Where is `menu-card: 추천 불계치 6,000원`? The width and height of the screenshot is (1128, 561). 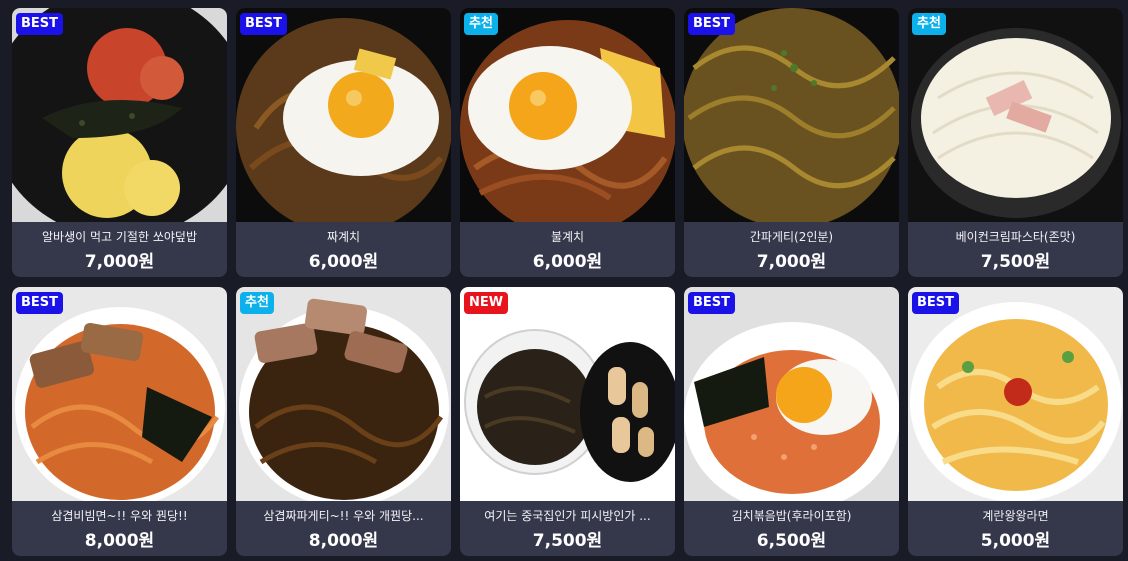
menu-card: 추천 불계치 6,000원 is located at coordinates (567, 142).